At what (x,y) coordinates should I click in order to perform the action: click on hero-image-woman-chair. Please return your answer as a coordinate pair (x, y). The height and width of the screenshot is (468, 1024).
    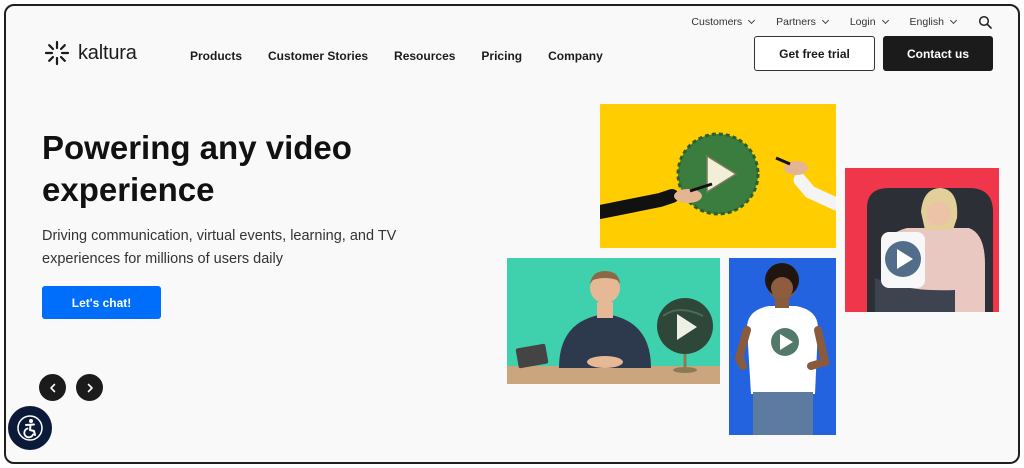
    Looking at the image, I should click on (922, 240).